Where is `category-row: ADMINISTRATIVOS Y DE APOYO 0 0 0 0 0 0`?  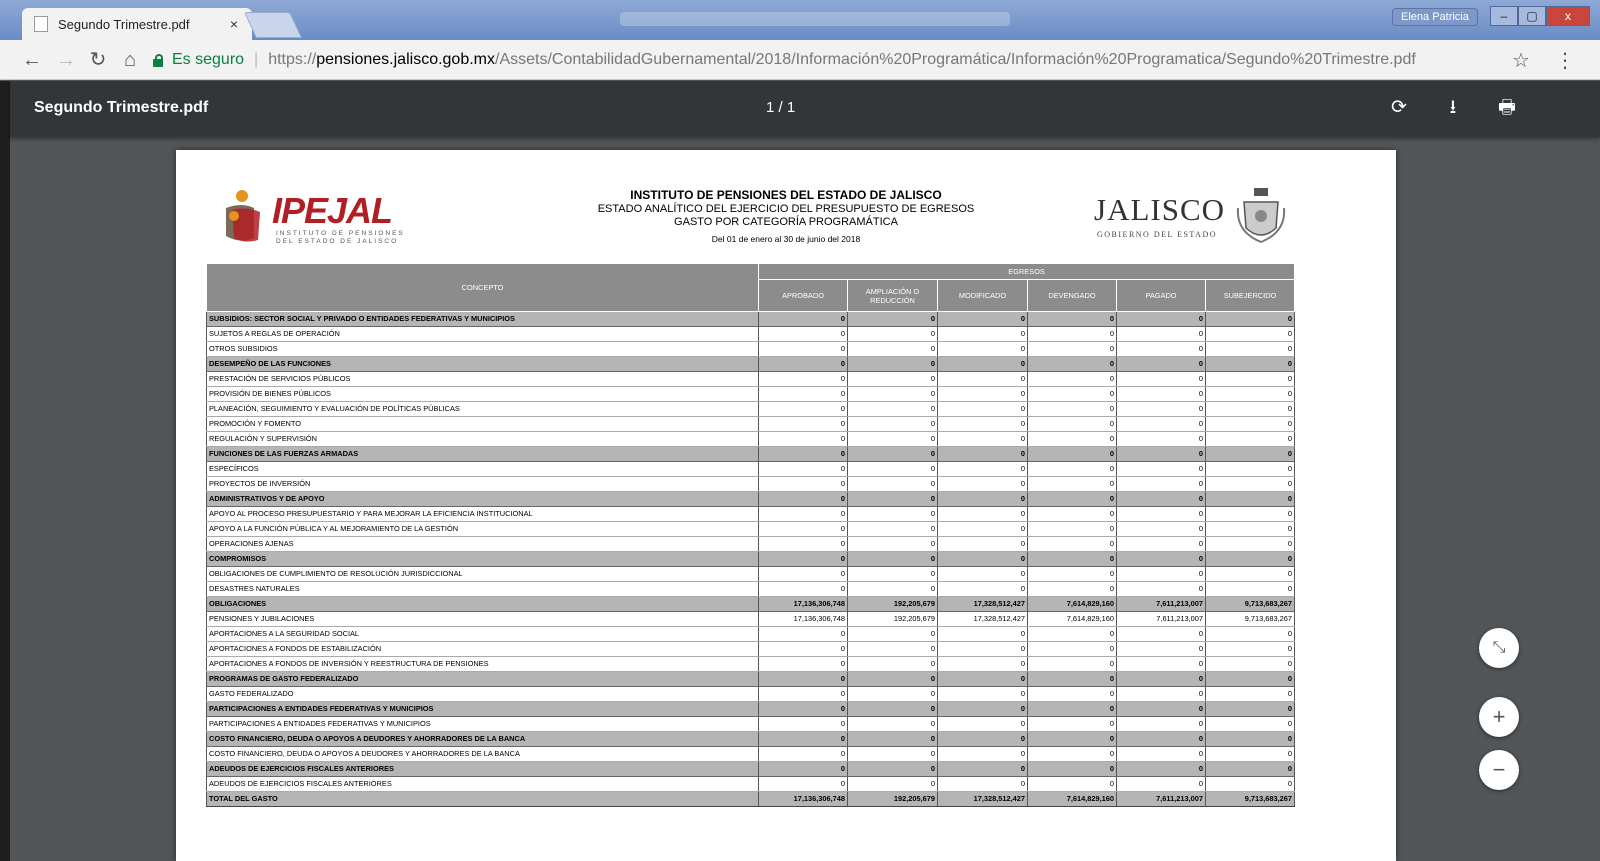 category-row: ADMINISTRATIVOS Y DE APOYO 0 0 0 0 0 0 is located at coordinates (750, 499).